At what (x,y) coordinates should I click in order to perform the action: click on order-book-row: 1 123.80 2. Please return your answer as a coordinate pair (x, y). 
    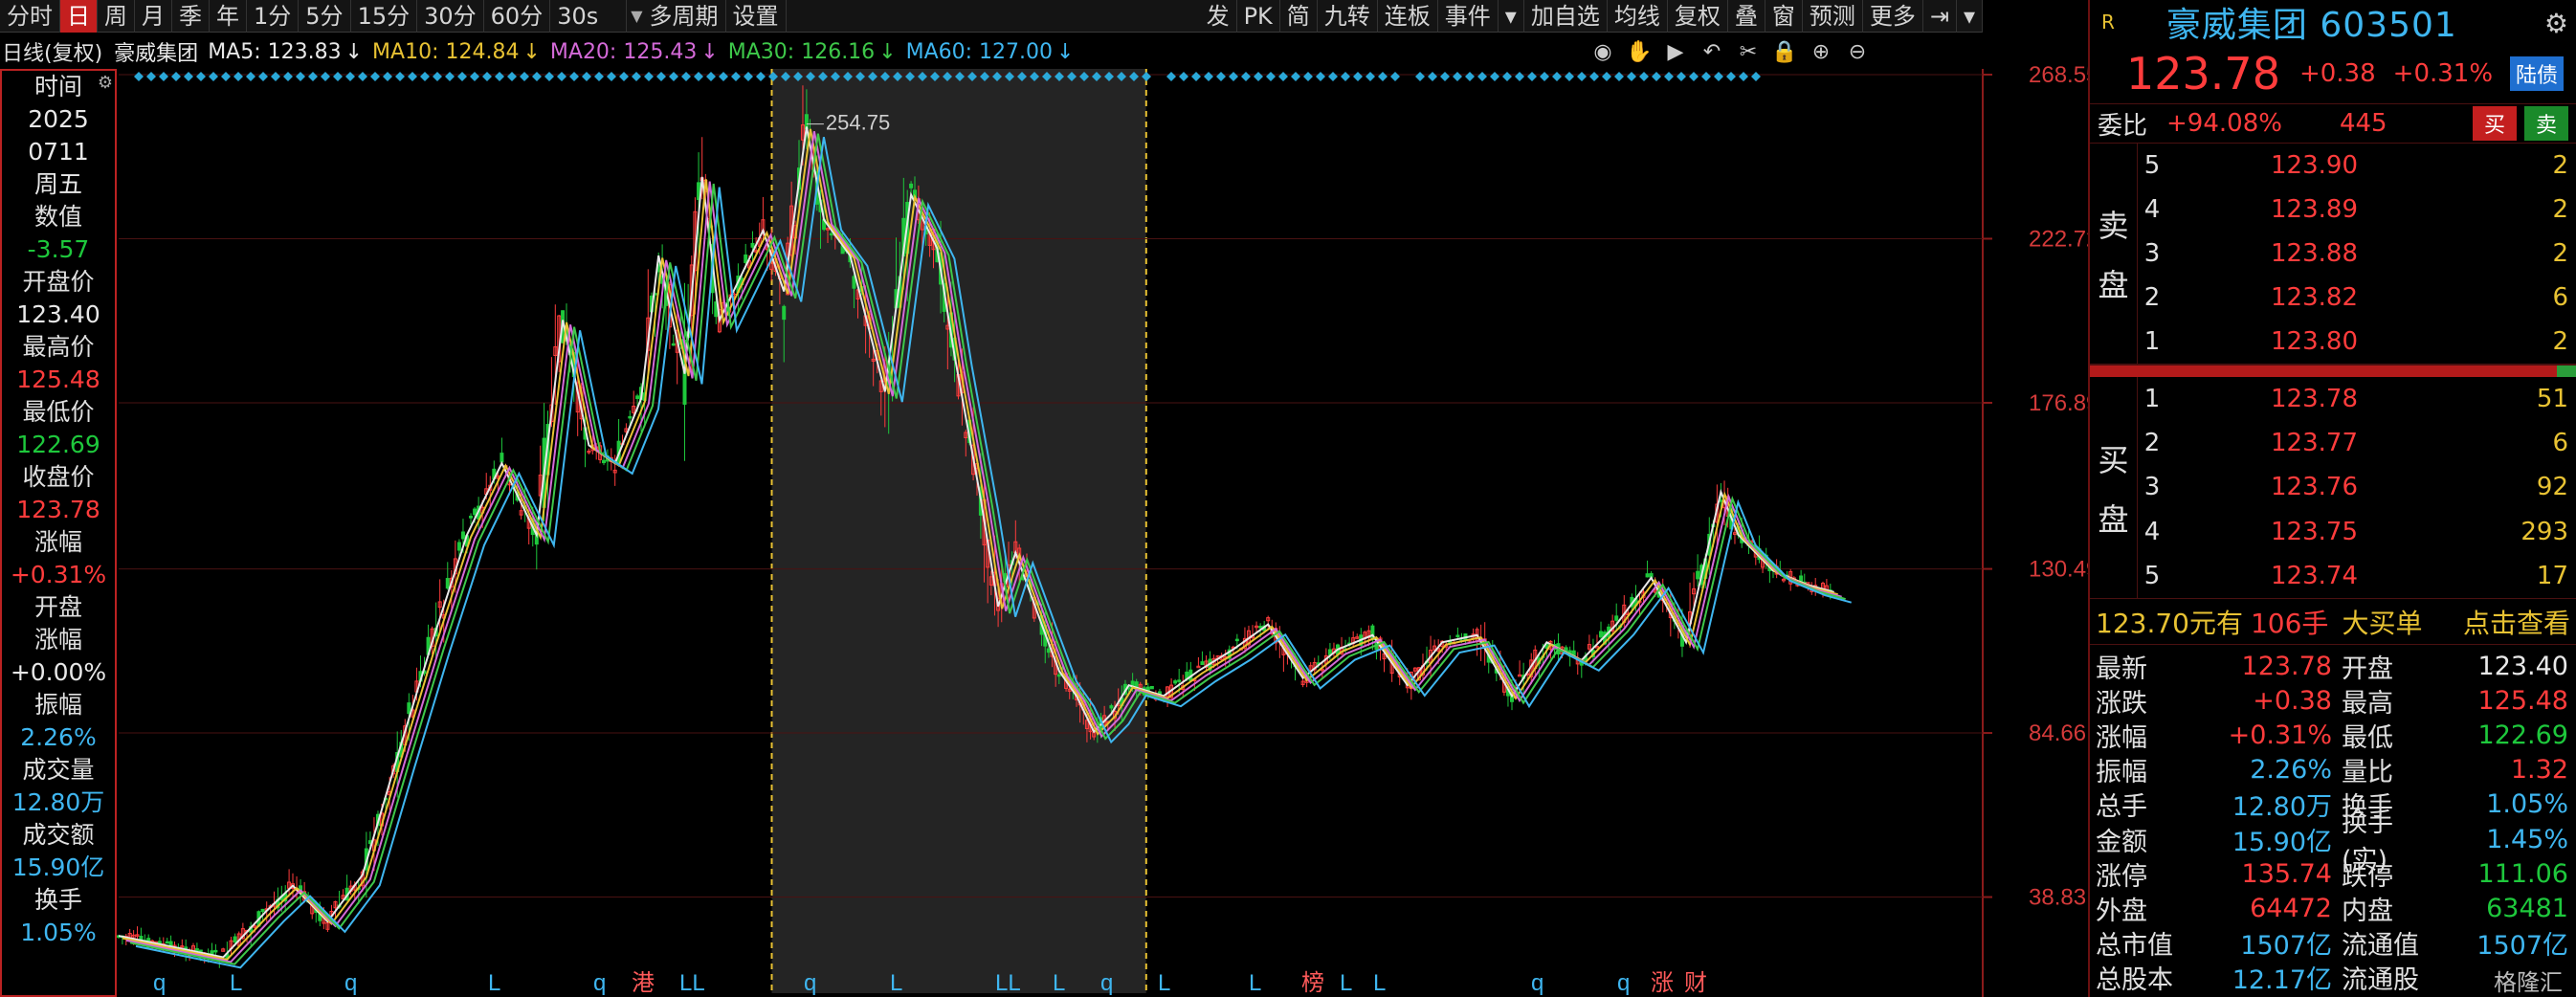
    Looking at the image, I should click on (2357, 341).